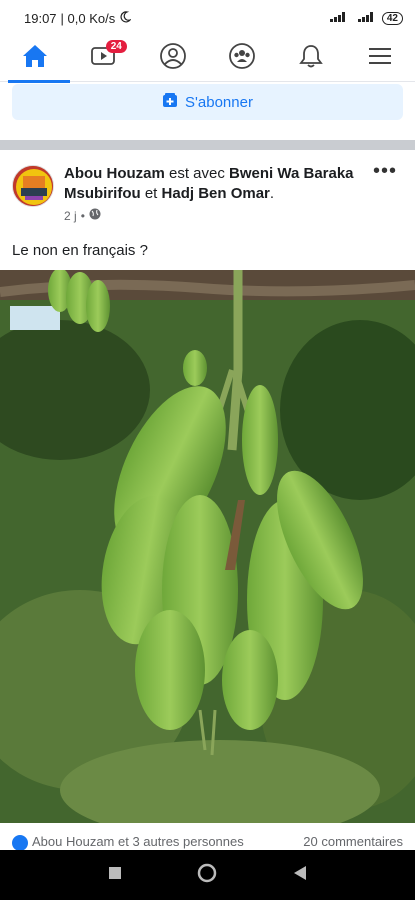 The image size is (415, 900). I want to click on home-icon, so click(35, 58).